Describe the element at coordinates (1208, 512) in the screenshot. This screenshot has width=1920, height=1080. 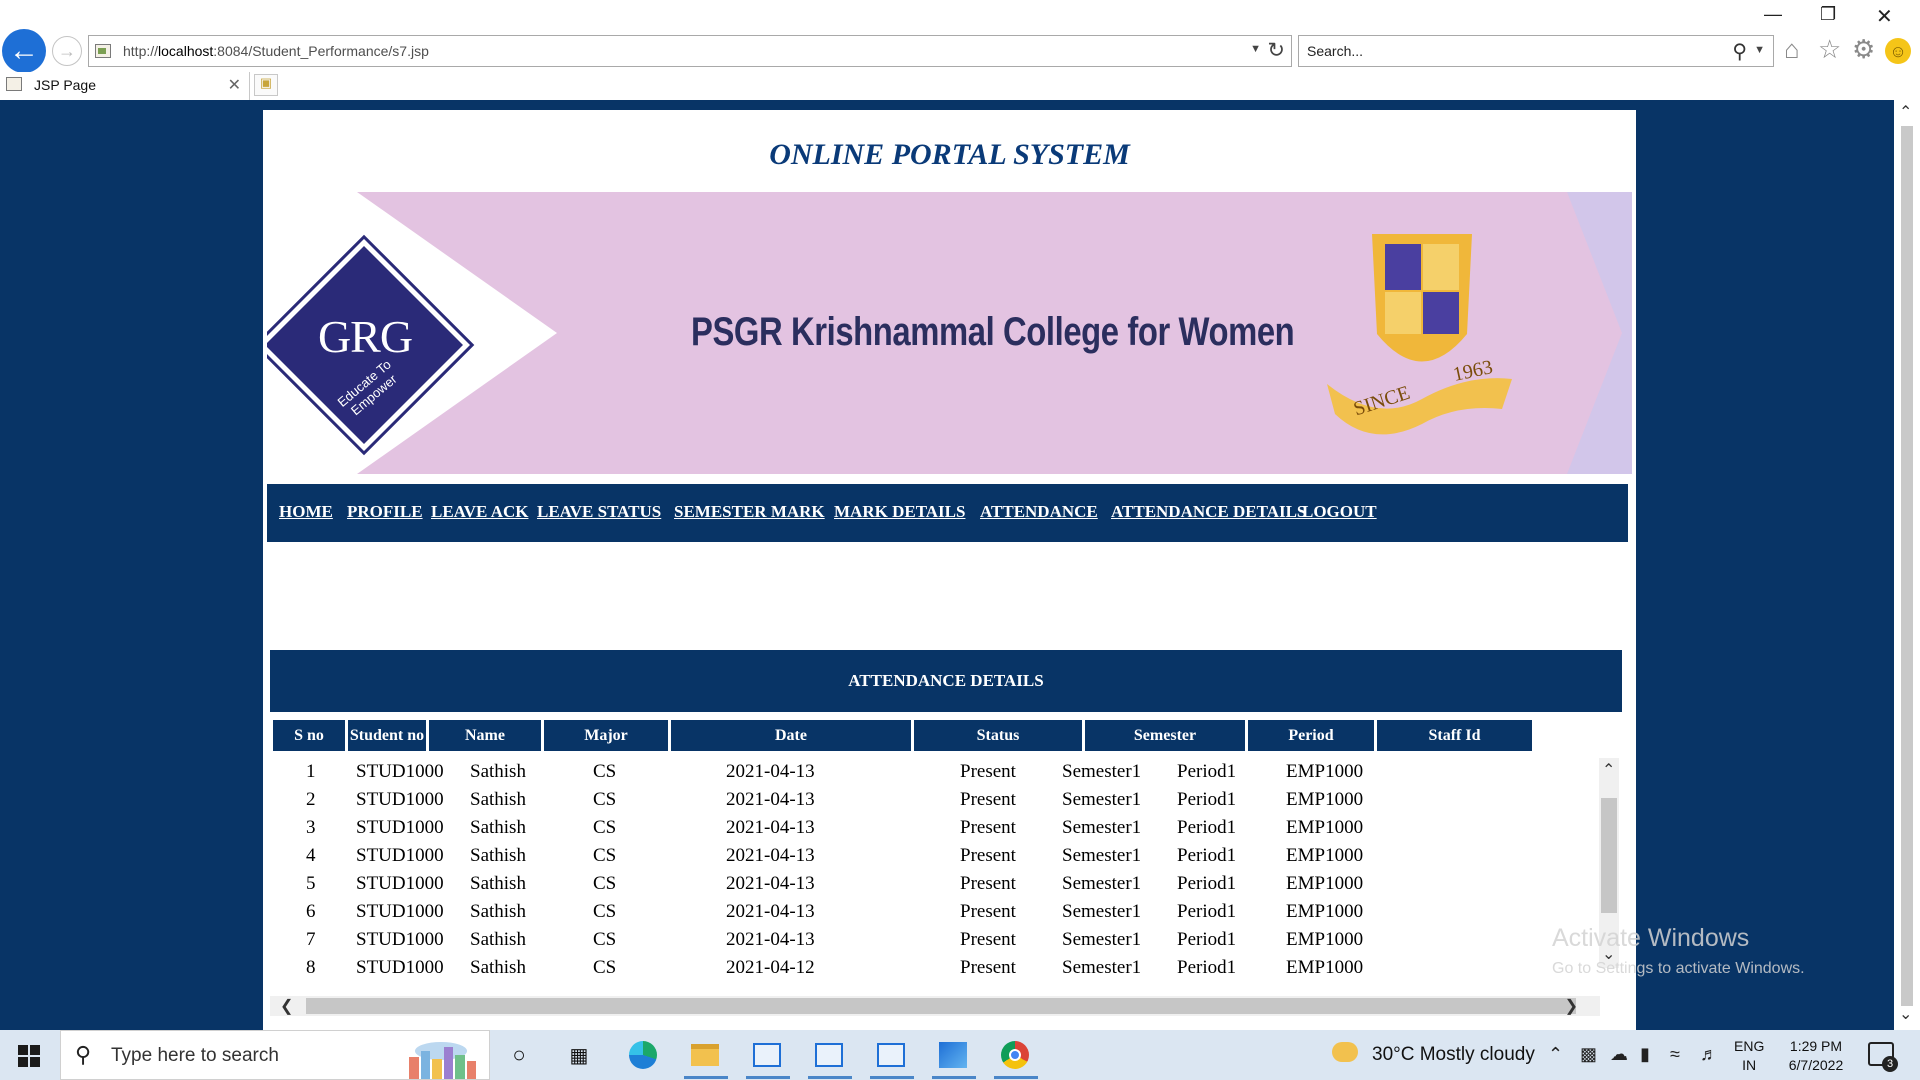
I see `nav-attendance-details: ATTENDANCE DETAILS` at that location.